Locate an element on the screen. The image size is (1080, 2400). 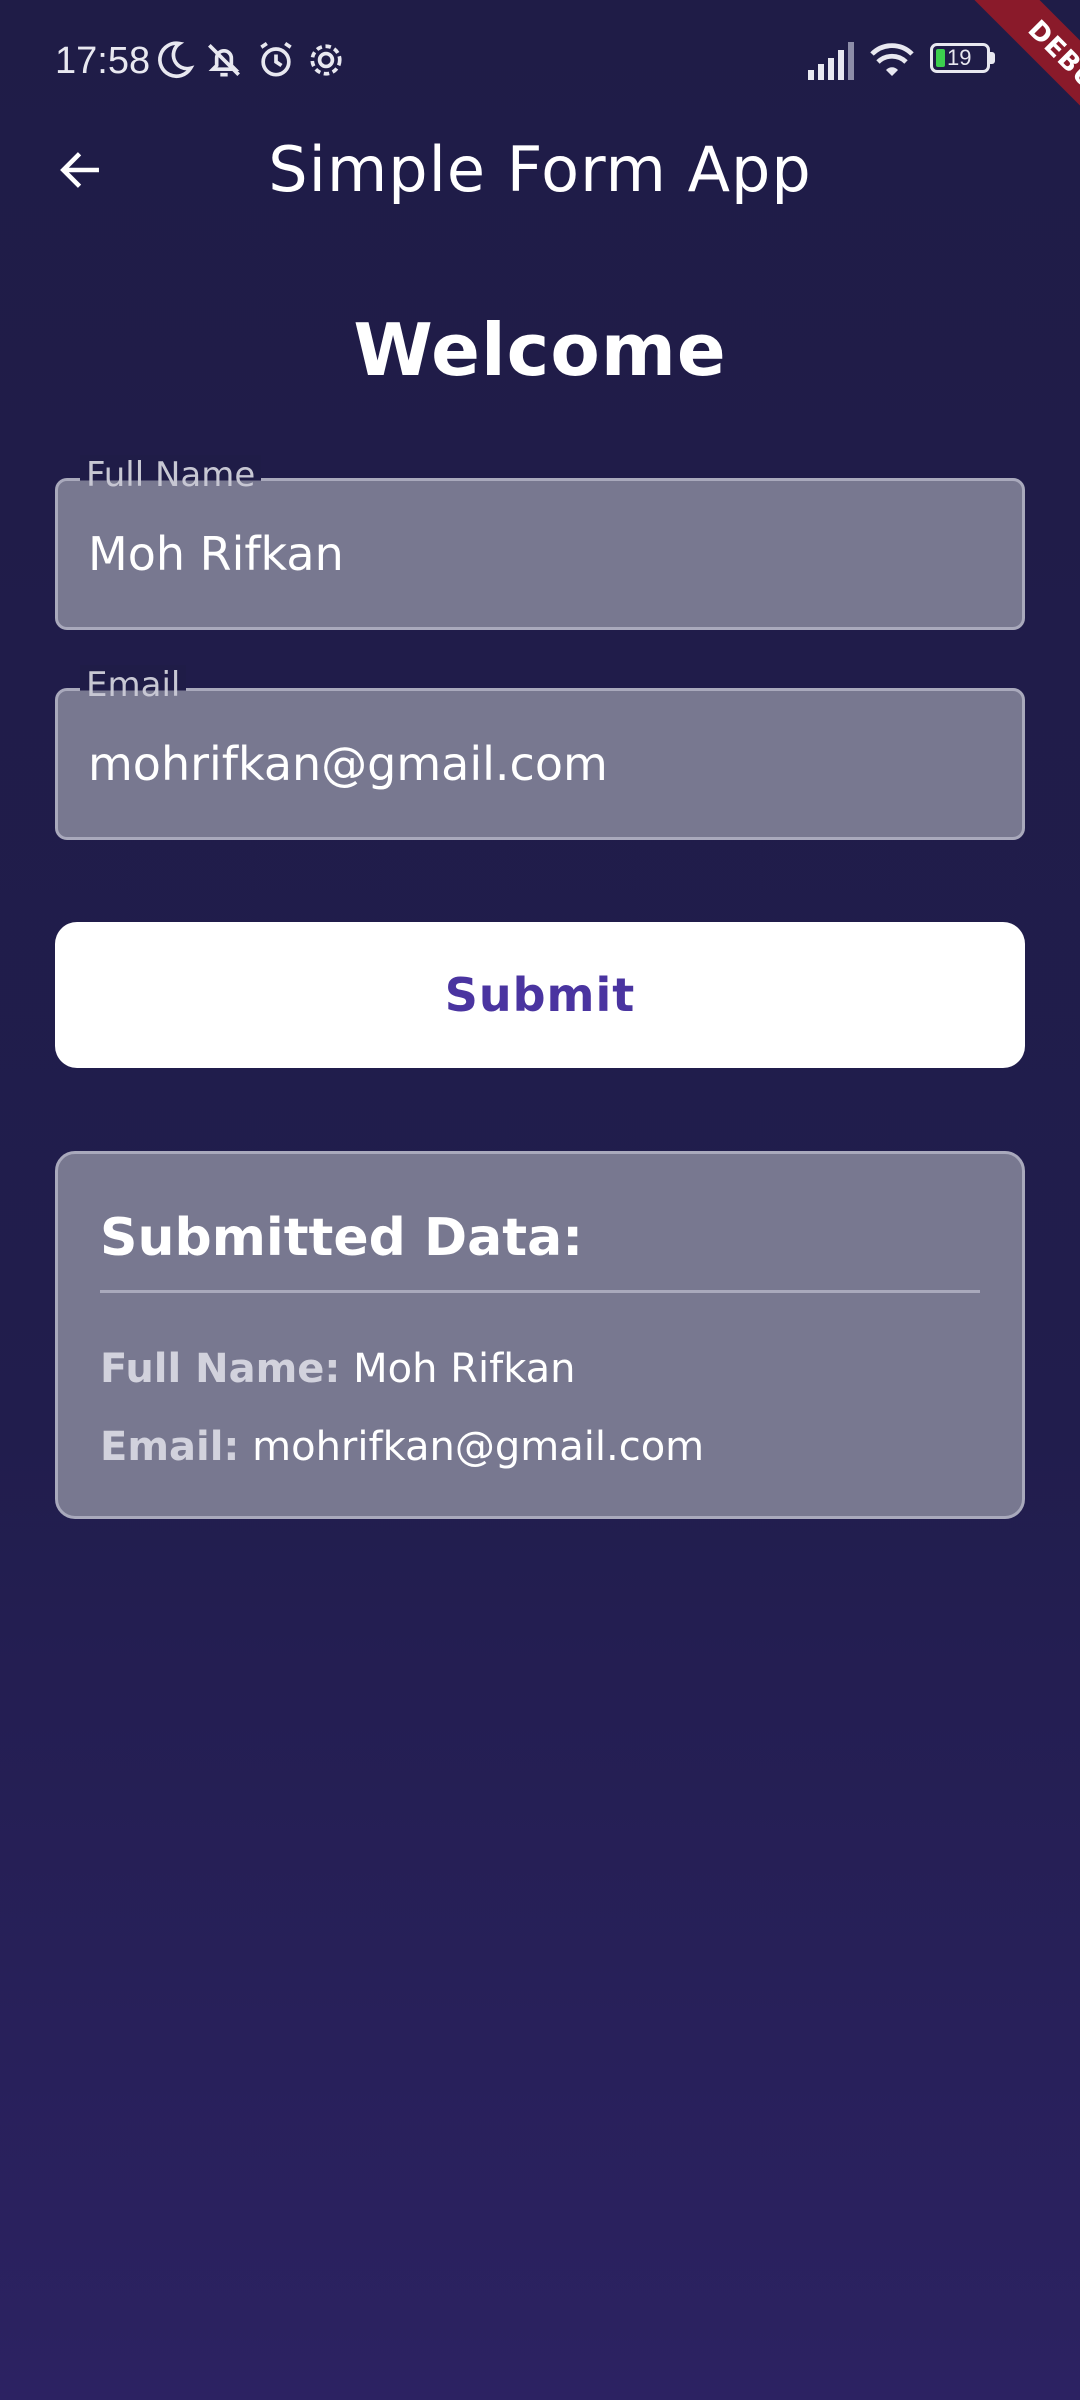
full-name-field: Full Name Moh Rifkan is located at coordinates (540, 542).